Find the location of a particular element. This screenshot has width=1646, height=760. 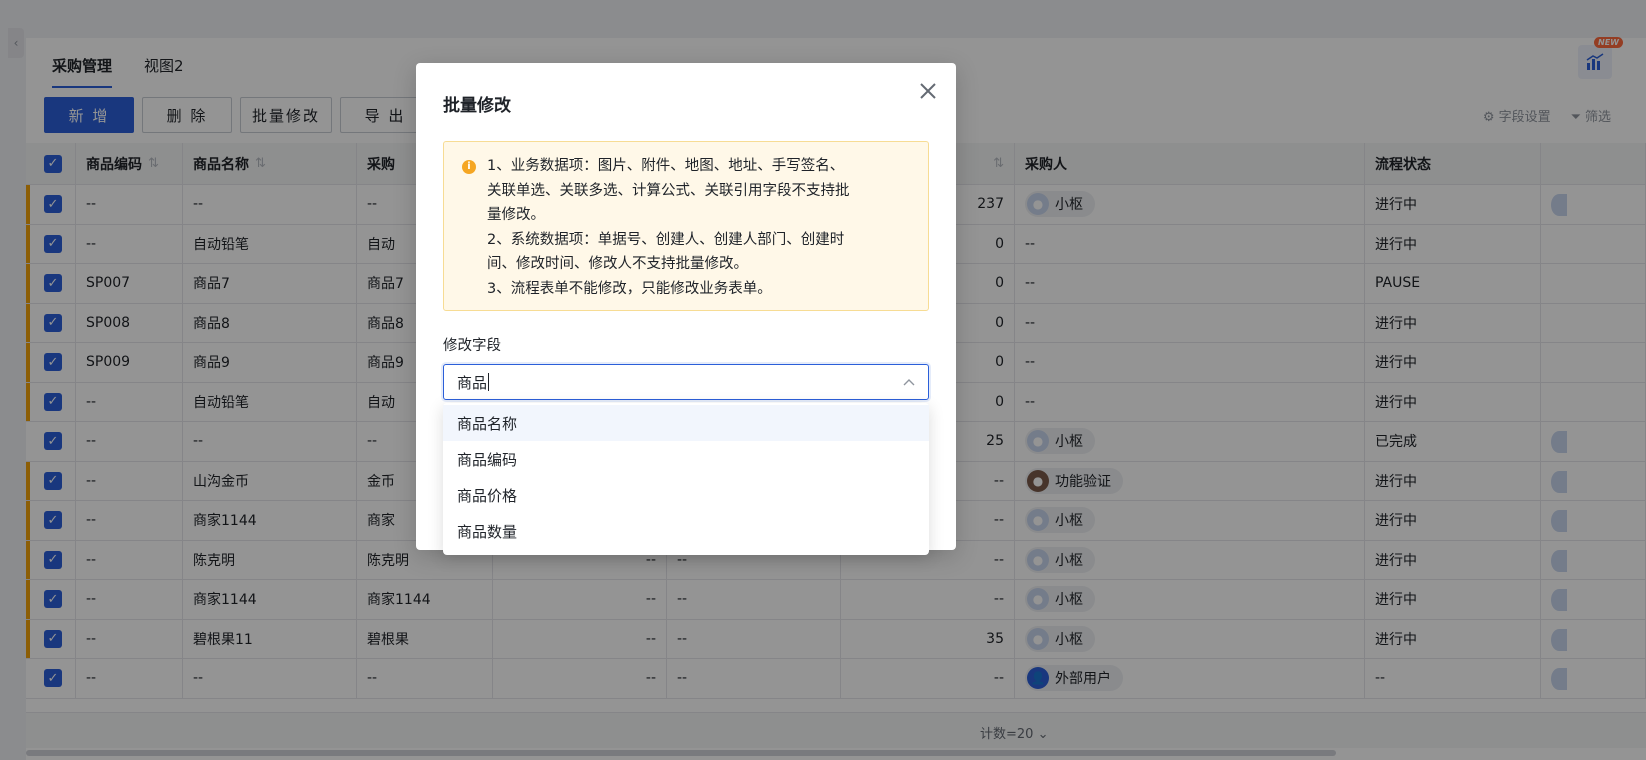

dropdown-option: 商品数量 is located at coordinates (686, 531).